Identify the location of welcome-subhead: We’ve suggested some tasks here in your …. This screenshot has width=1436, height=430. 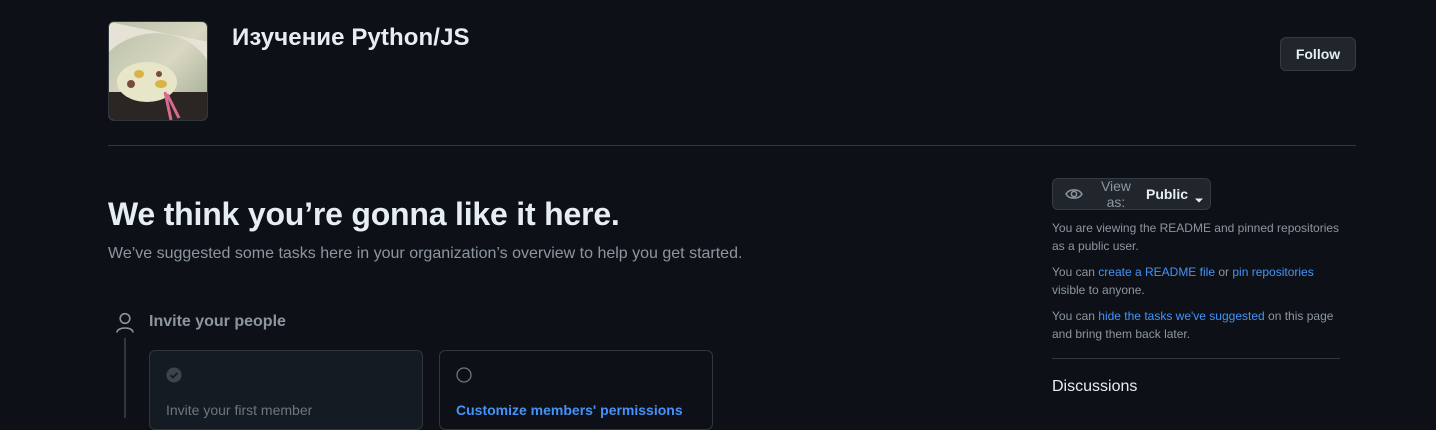
(425, 253).